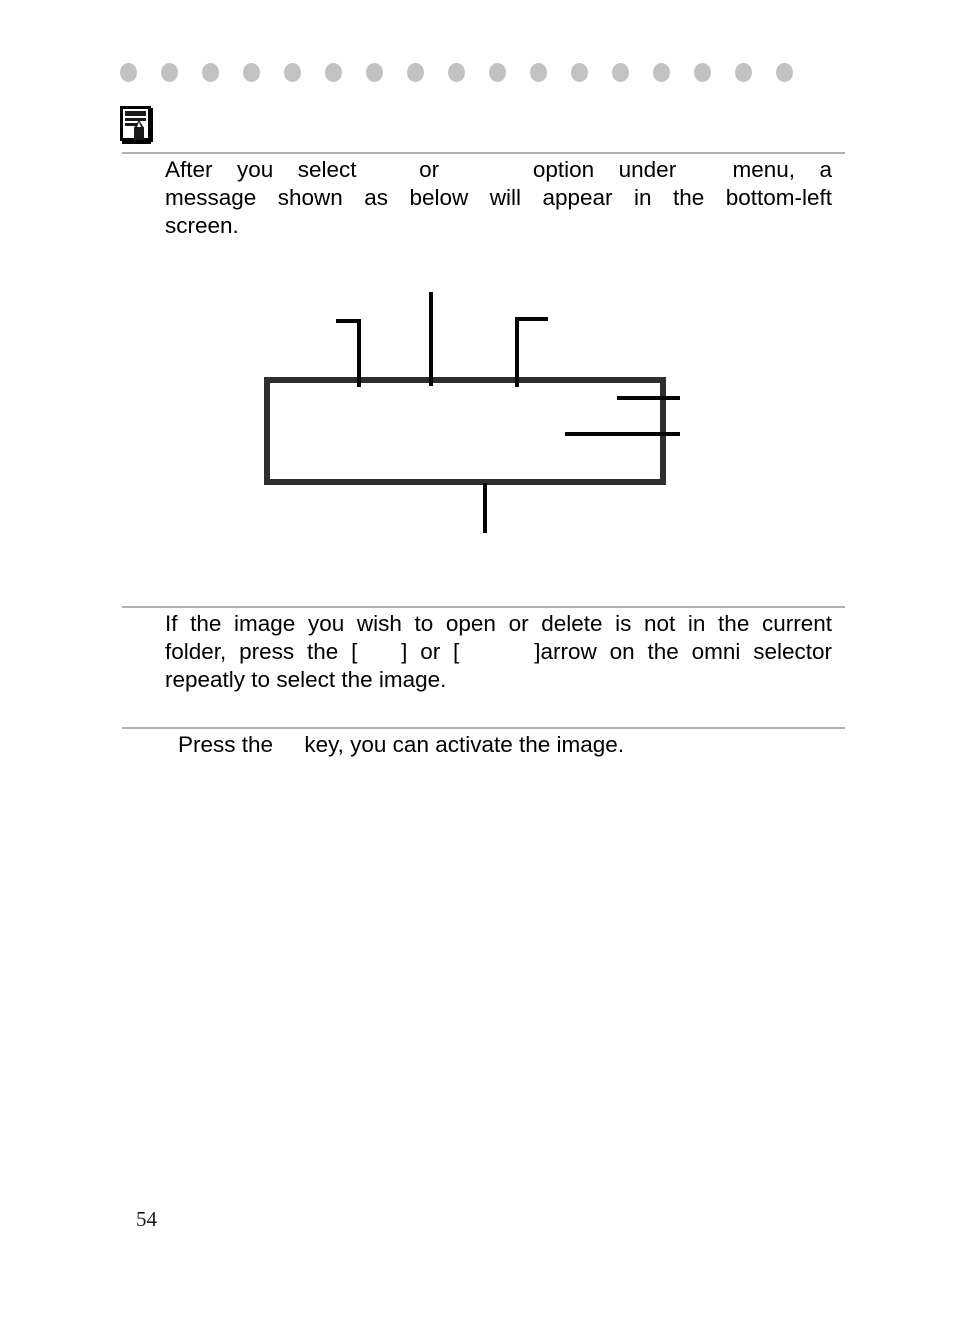 The height and width of the screenshot is (1336, 954). Describe the element at coordinates (261, 169) in the screenshot. I see `intro-text-a: After you select` at that location.